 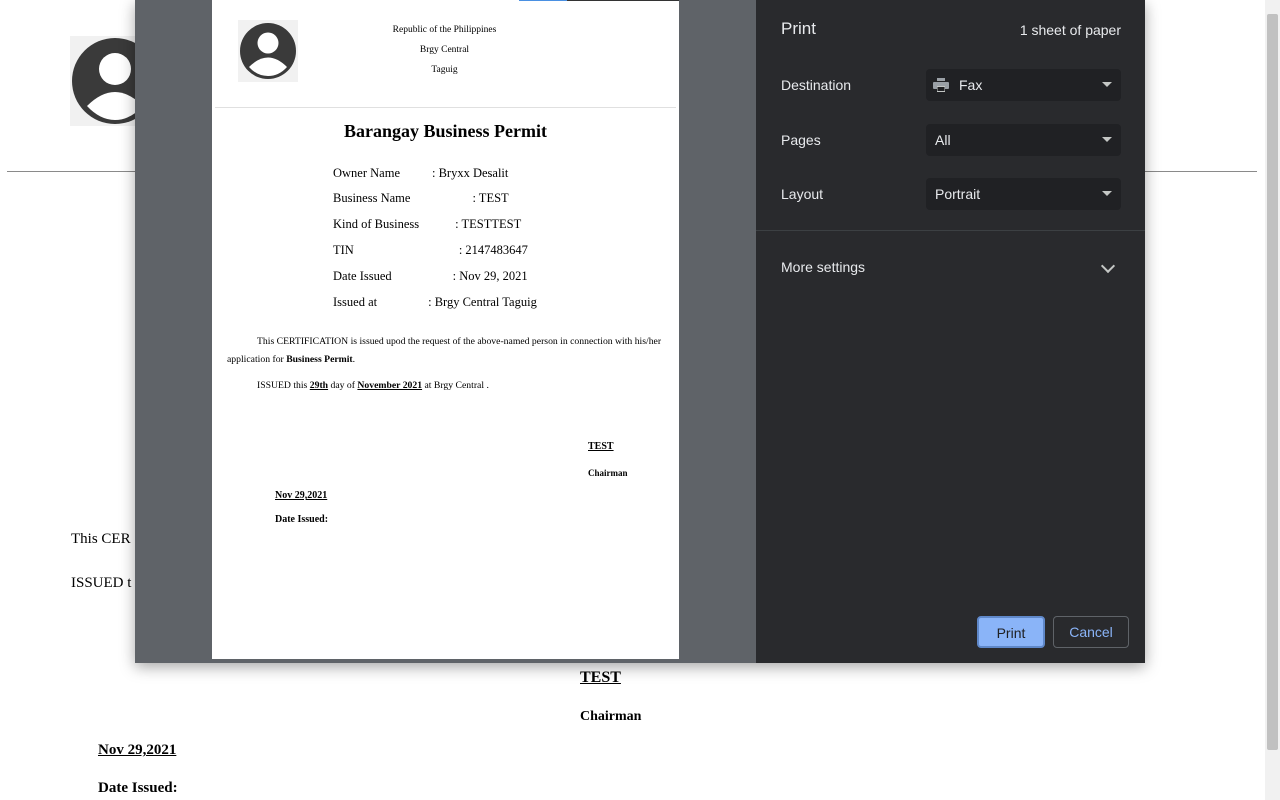 I want to click on pages-label: Pages, so click(x=801, y=140).